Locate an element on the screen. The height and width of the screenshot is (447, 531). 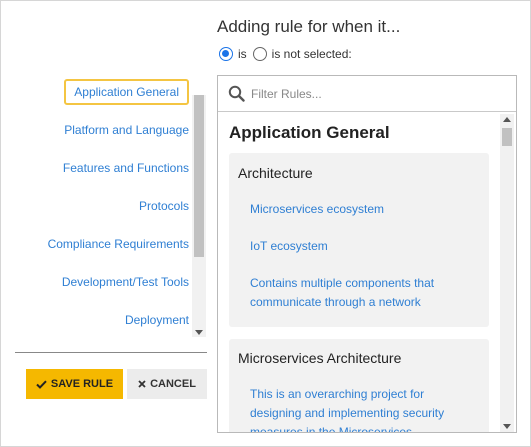
condition-radio-group: is is not selected: is located at coordinates (288, 54).